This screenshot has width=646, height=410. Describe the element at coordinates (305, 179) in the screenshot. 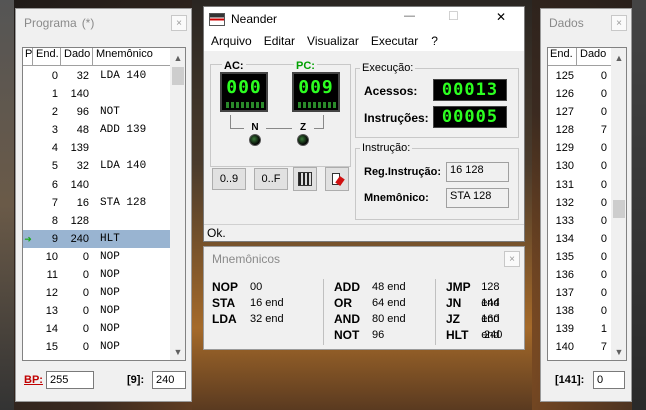

I see `calculator-icon` at that location.